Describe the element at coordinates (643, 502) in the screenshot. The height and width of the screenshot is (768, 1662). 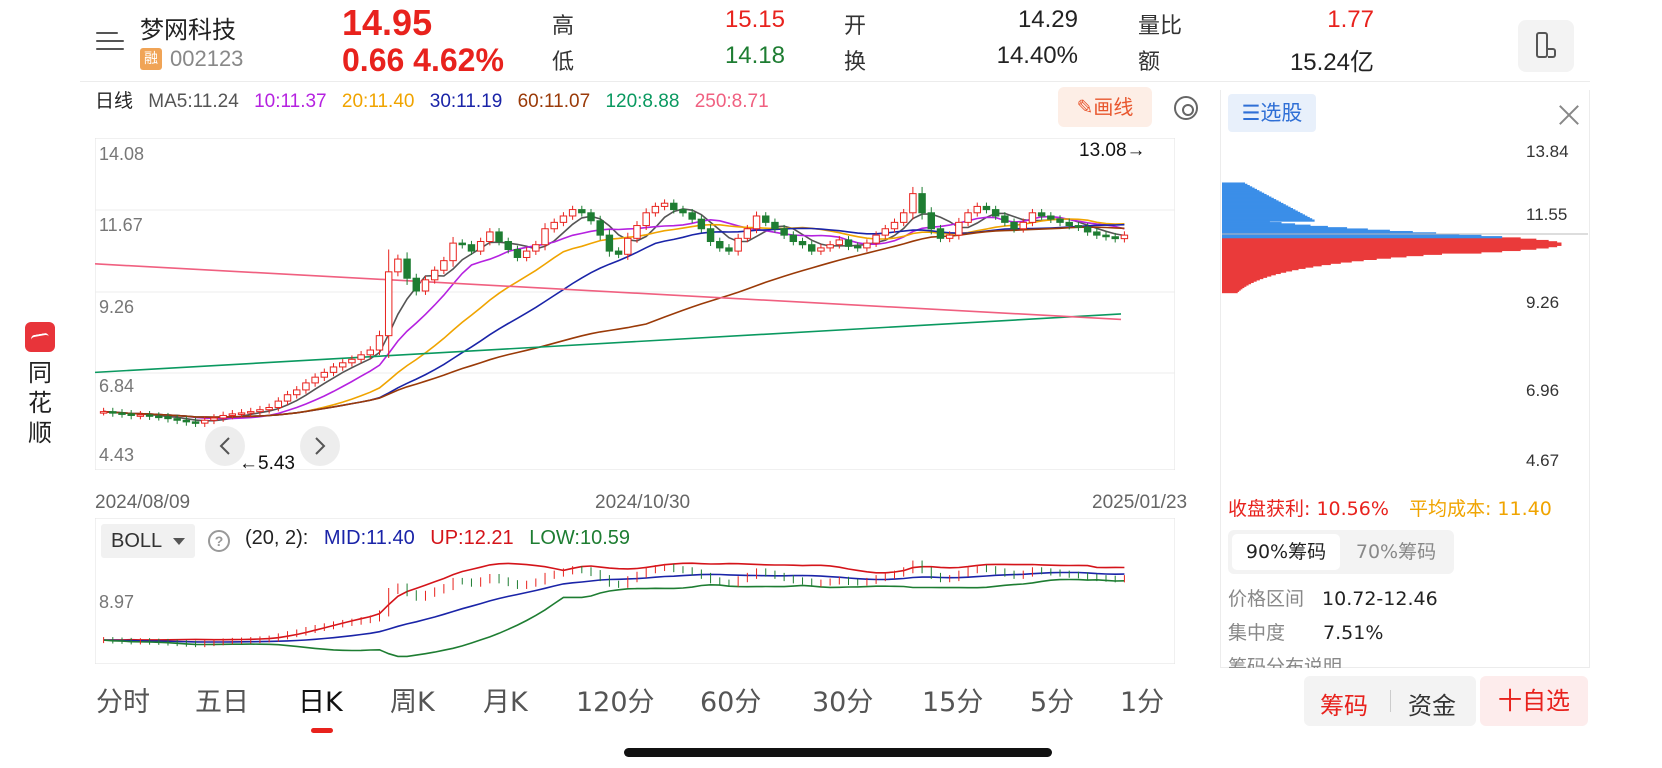
I see `date-label-mid: 2024/10/30` at that location.